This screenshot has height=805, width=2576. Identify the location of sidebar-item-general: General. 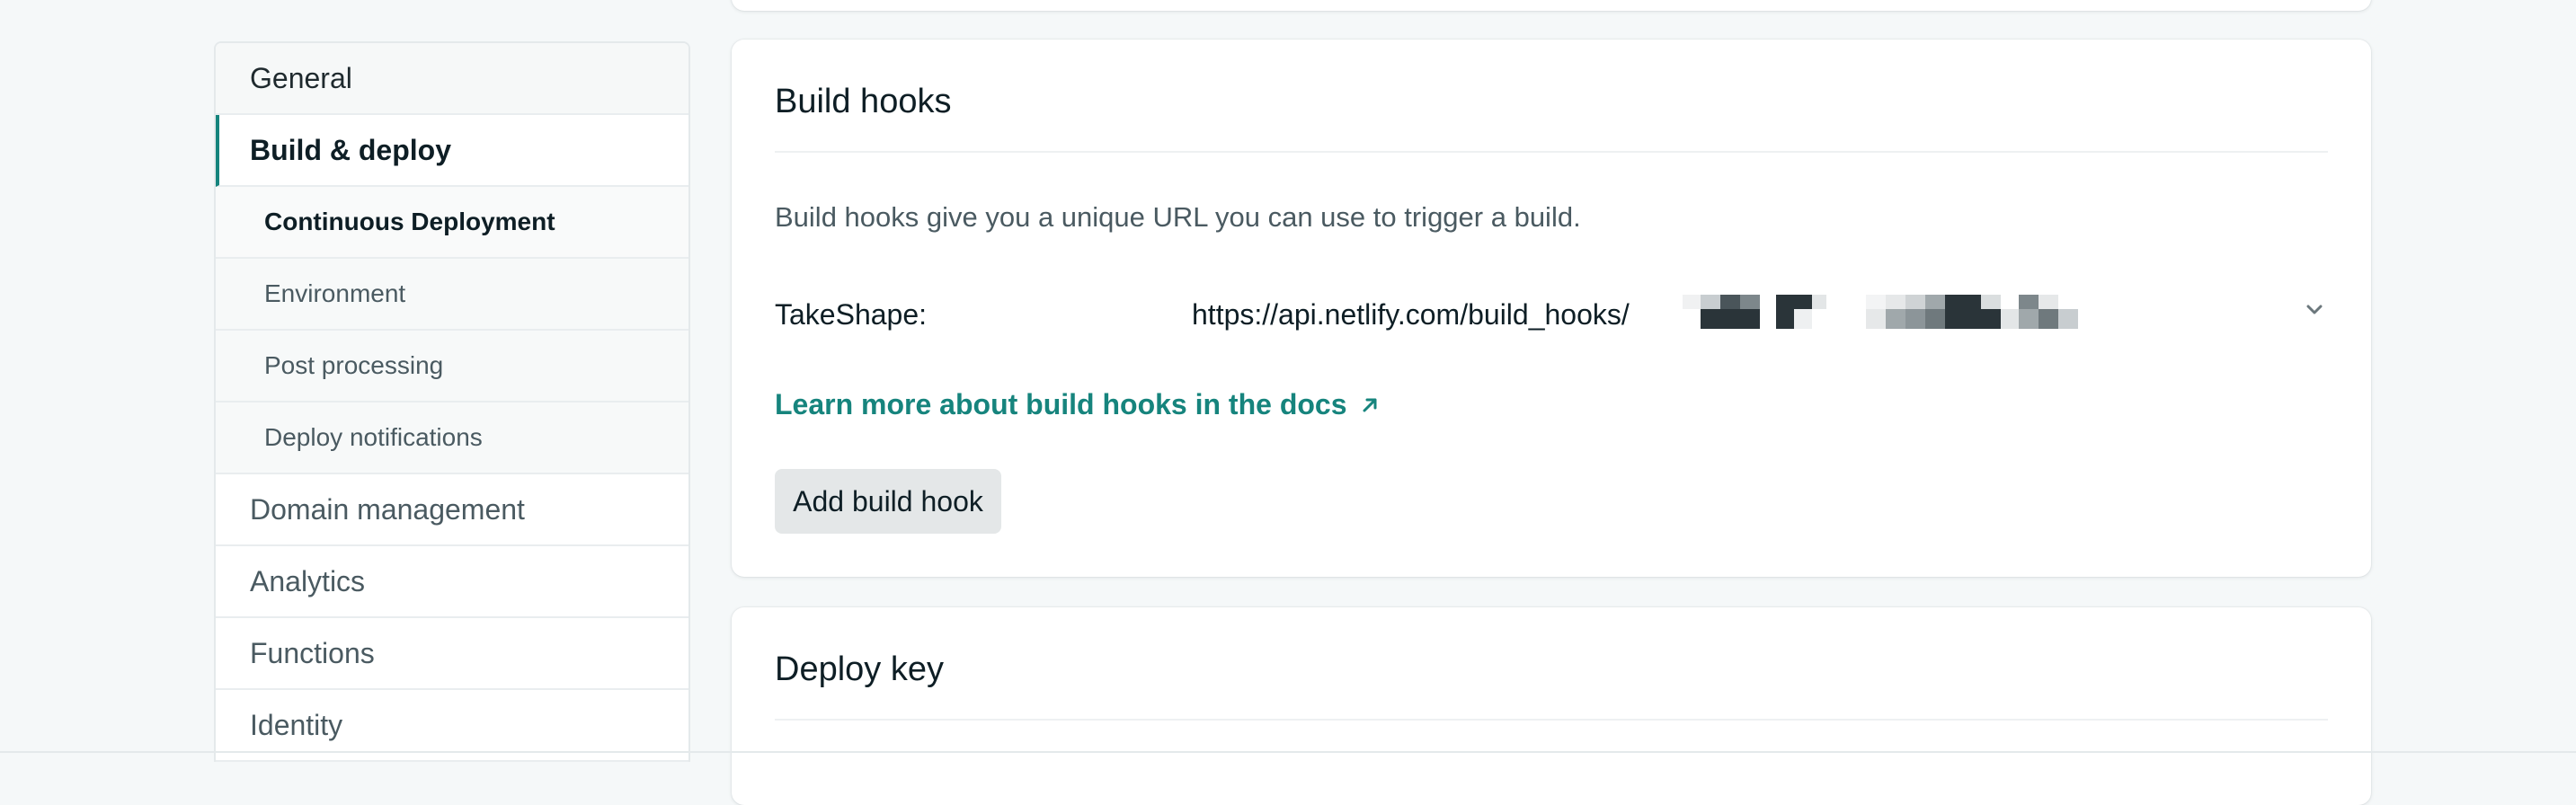
(452, 79).